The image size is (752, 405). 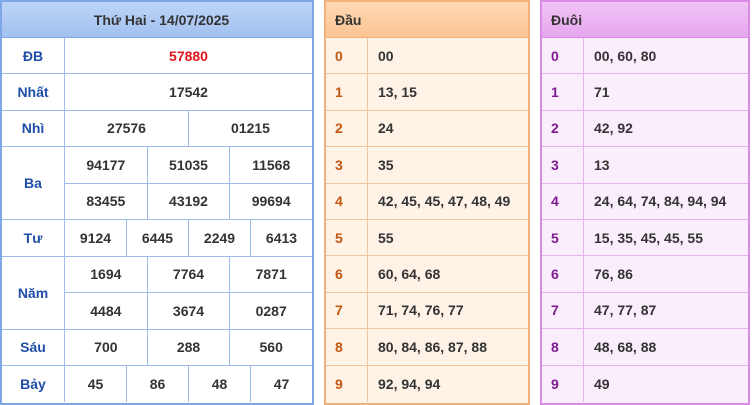 I want to click on head-row: 8 80, 84, 86, 87, 88, so click(x=427, y=347).